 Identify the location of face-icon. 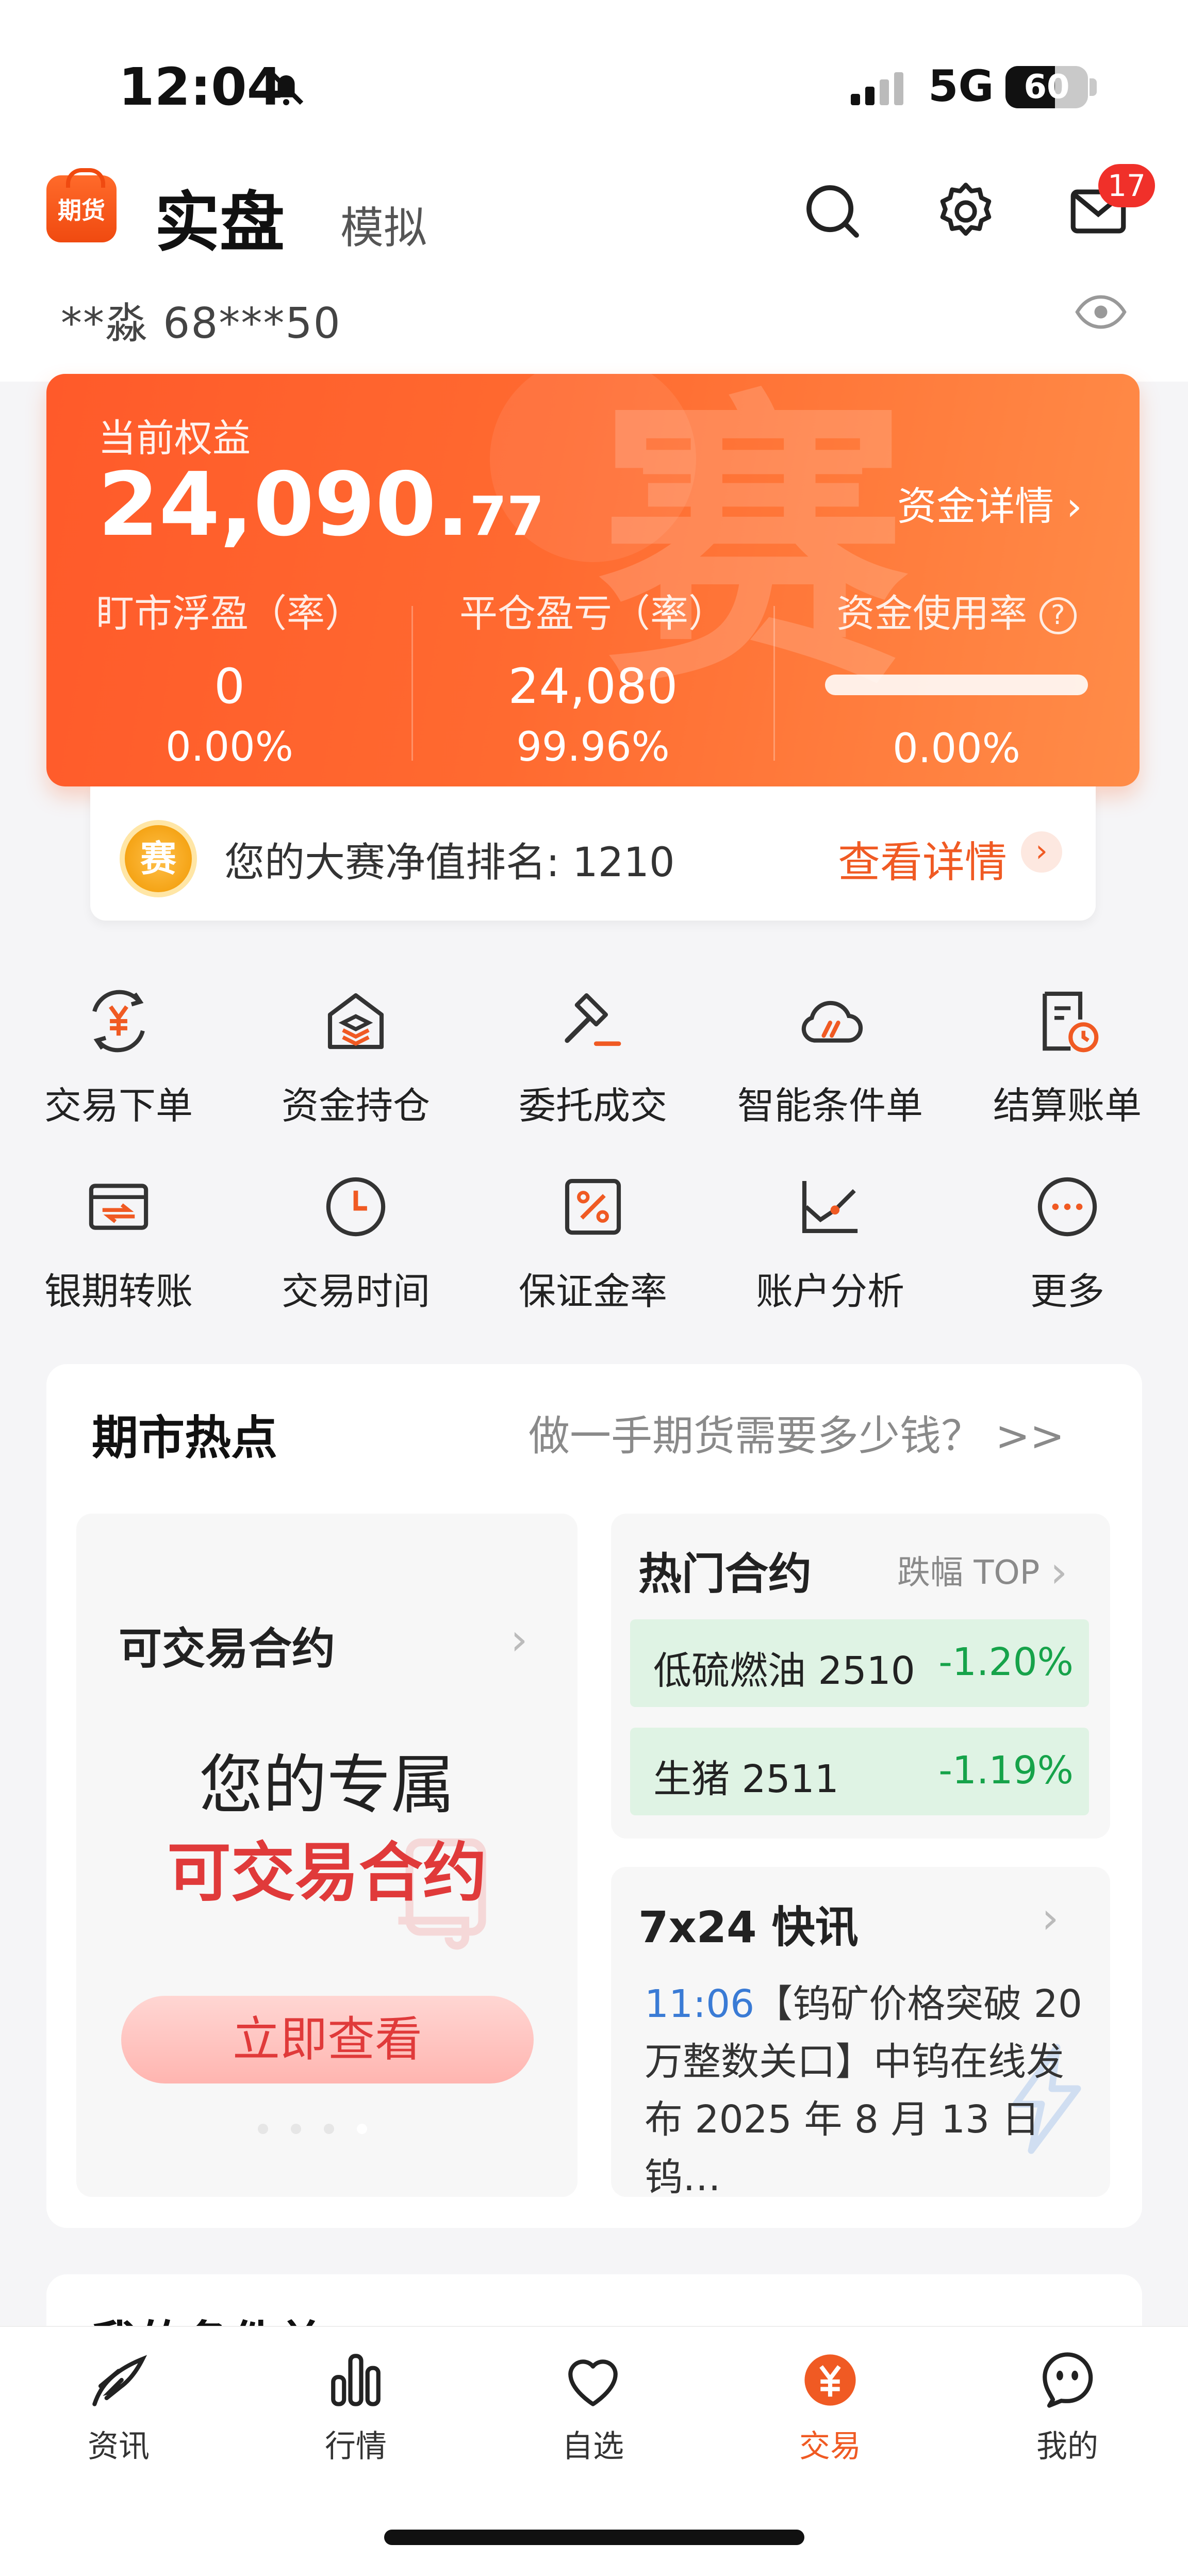
(1068, 2380).